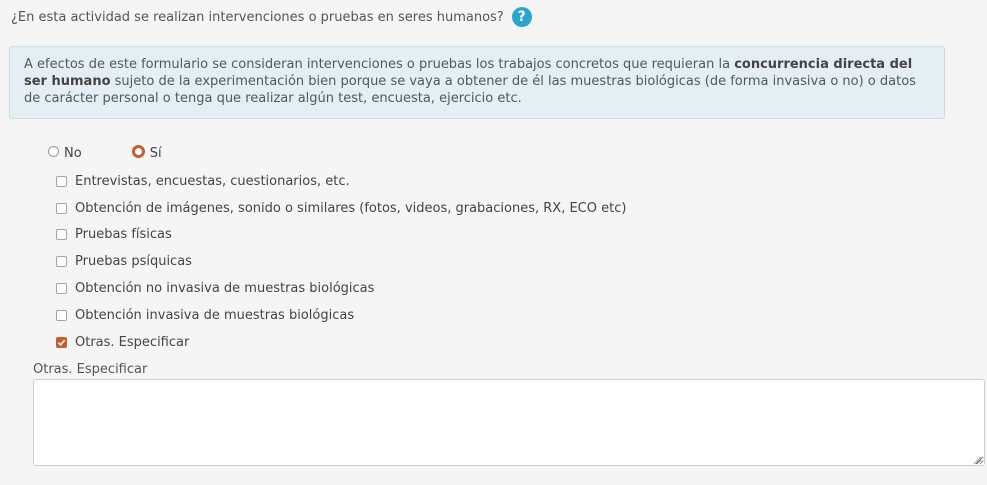 This screenshot has width=987, height=485. I want to click on checkbox-label: Pruebas físicas, so click(123, 235).